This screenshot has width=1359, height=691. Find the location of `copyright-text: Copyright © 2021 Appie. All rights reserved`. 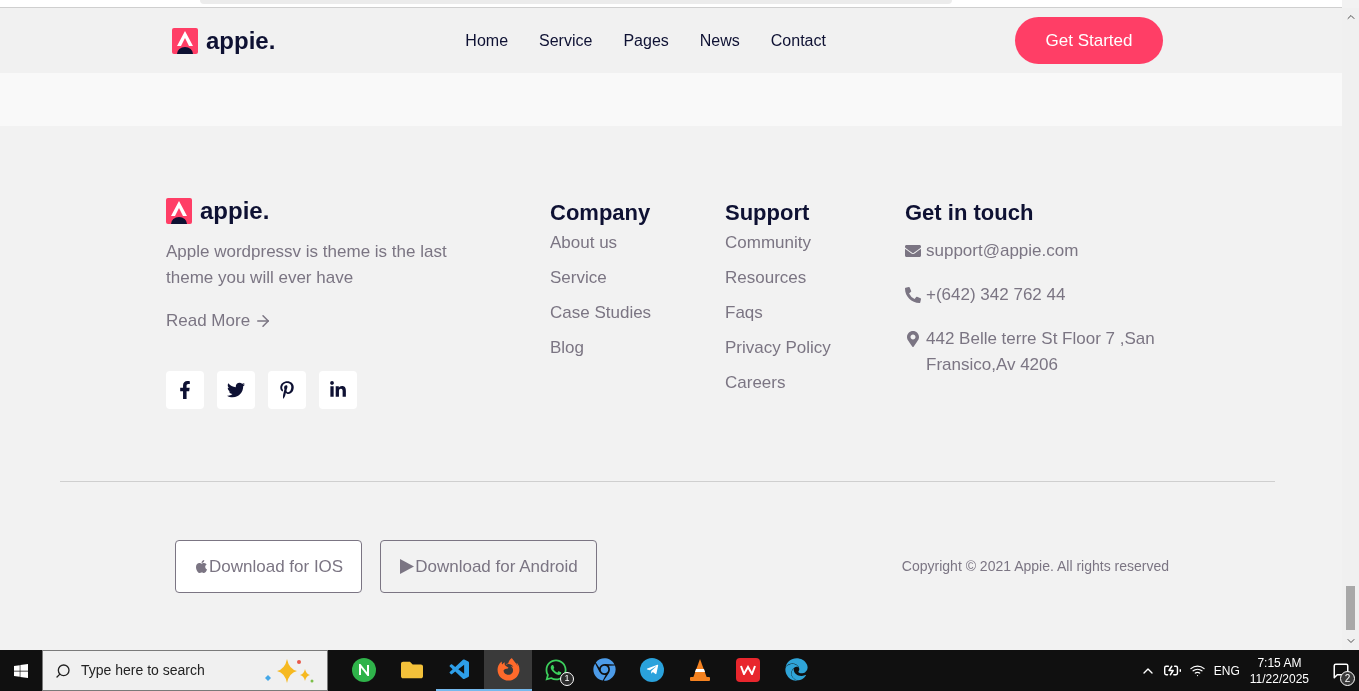

copyright-text: Copyright © 2021 Appie. All rights reserved is located at coordinates (1035, 566).